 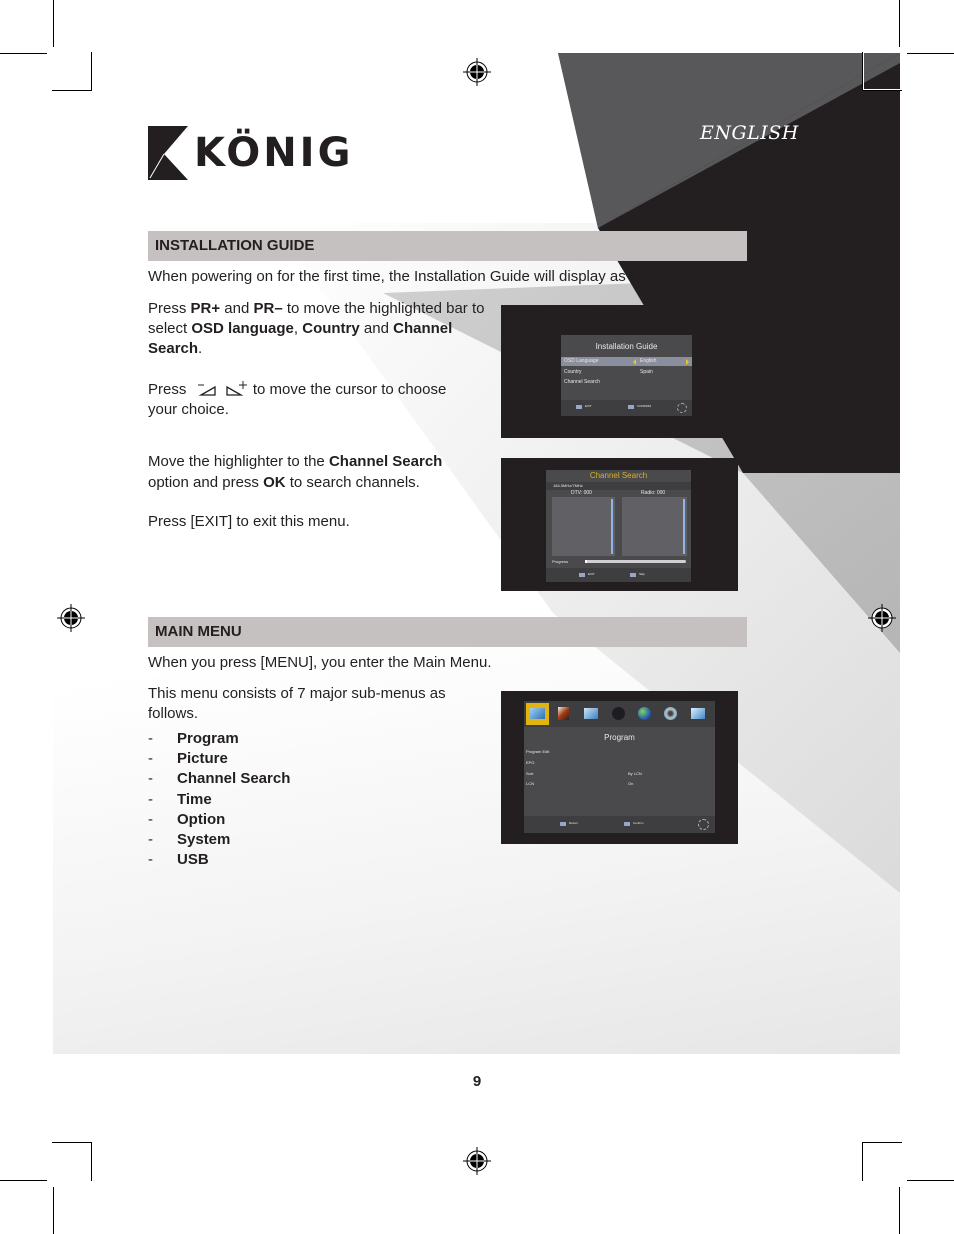 I want to click on list-item: - Program, so click(x=219, y=739).